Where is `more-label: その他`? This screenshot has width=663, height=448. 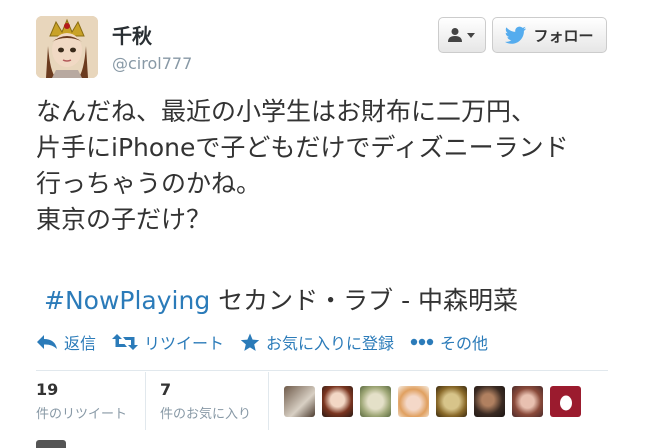
more-label: その他 is located at coordinates (464, 343).